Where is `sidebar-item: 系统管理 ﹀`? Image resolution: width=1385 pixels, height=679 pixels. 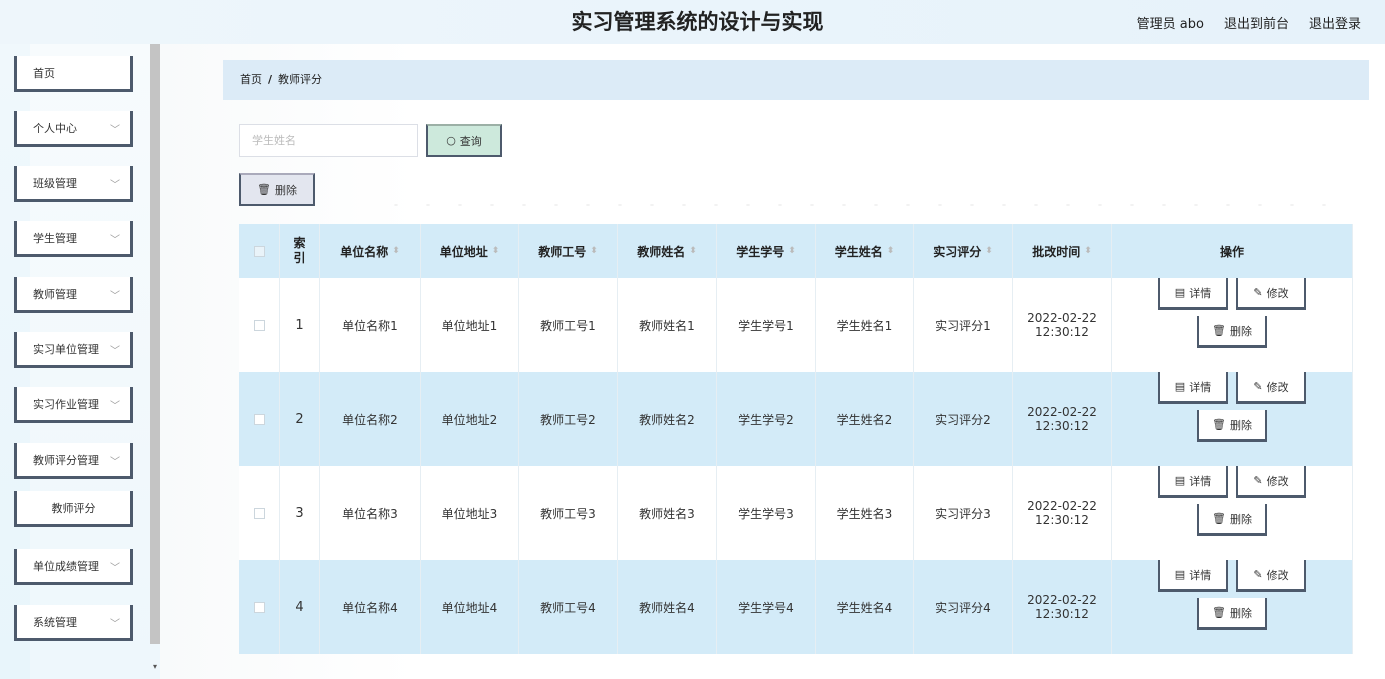 sidebar-item: 系统管理 ﹀ is located at coordinates (73, 623).